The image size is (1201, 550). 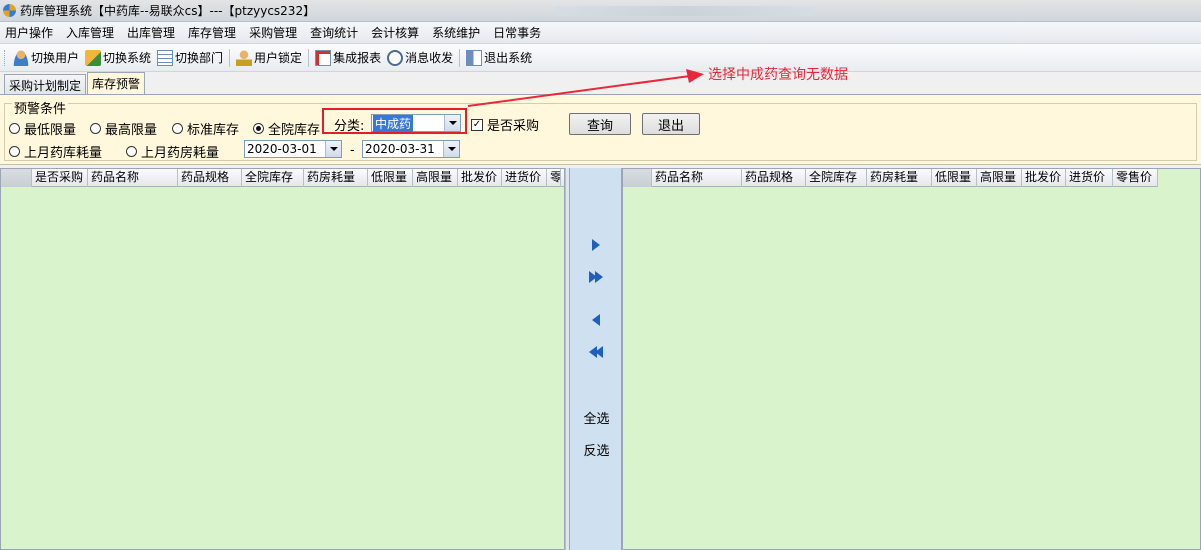 What do you see at coordinates (474, 57) in the screenshot?
I see `exit-door-icon` at bounding box center [474, 57].